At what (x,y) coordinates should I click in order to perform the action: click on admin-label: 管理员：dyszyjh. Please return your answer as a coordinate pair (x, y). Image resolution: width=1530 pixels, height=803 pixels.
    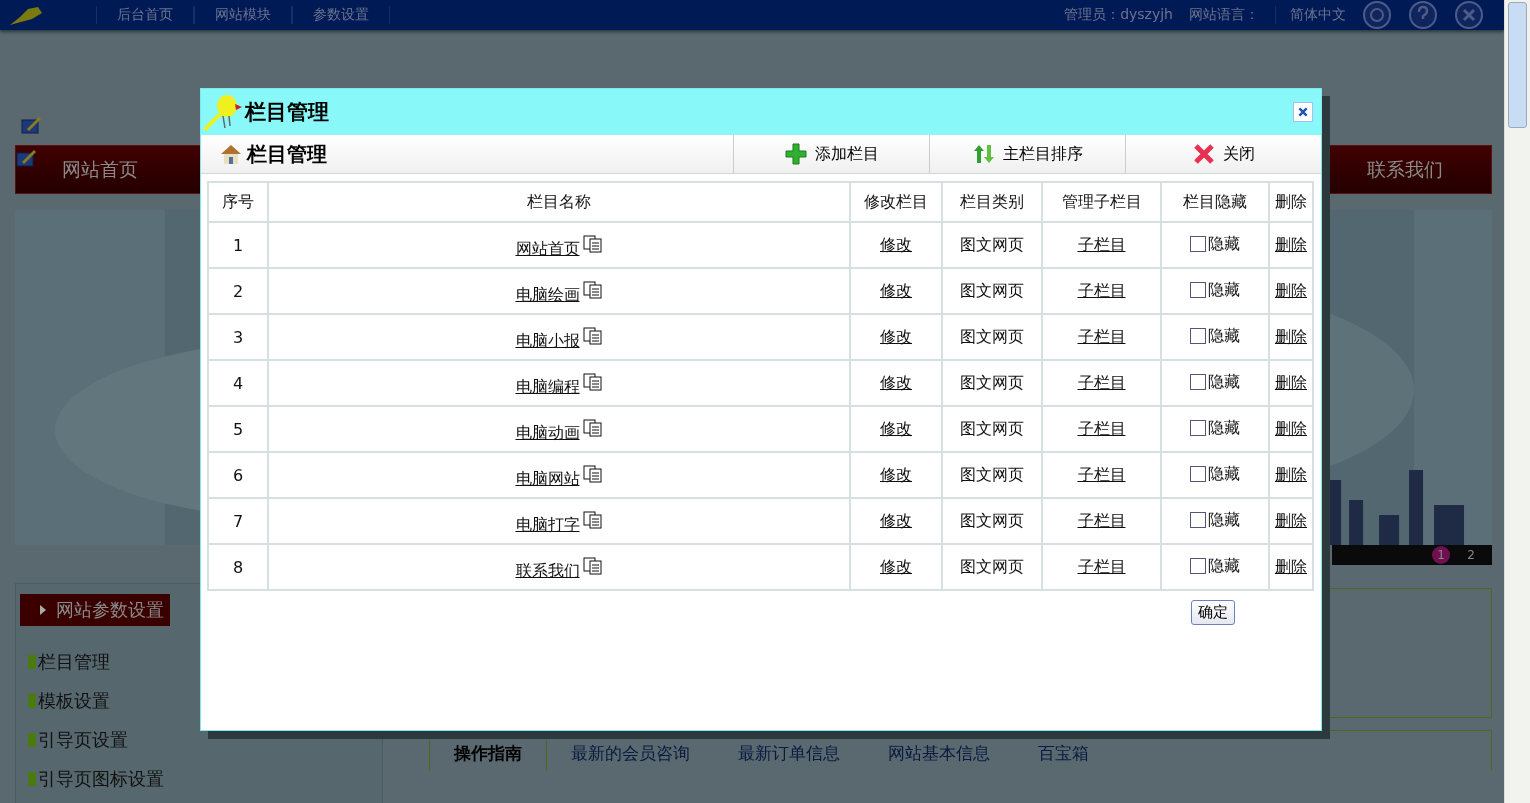
    Looking at the image, I should click on (1118, 15).